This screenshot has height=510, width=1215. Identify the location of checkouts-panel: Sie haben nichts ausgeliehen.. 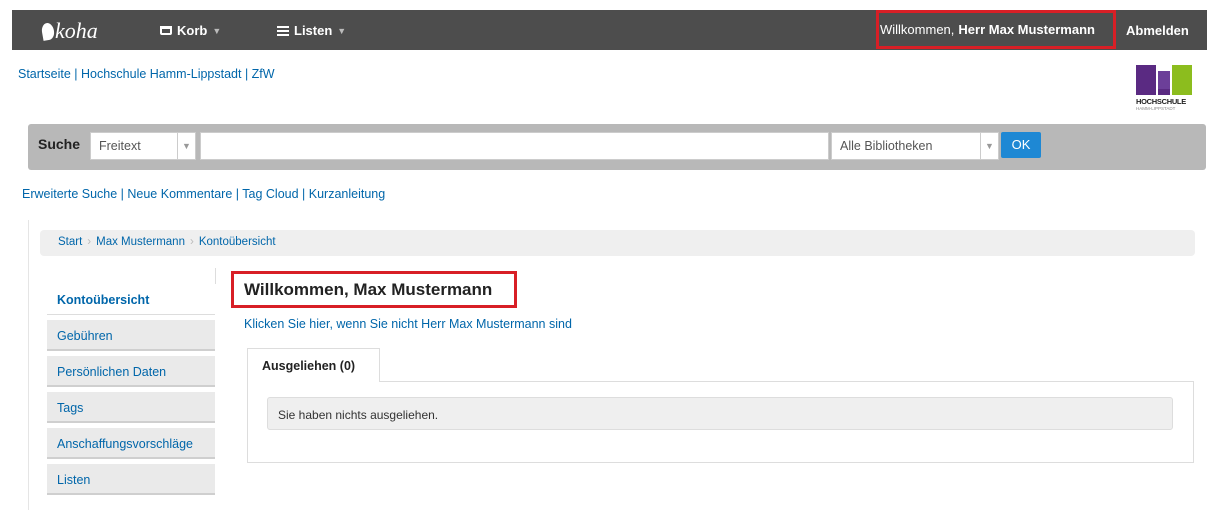
(720, 422).